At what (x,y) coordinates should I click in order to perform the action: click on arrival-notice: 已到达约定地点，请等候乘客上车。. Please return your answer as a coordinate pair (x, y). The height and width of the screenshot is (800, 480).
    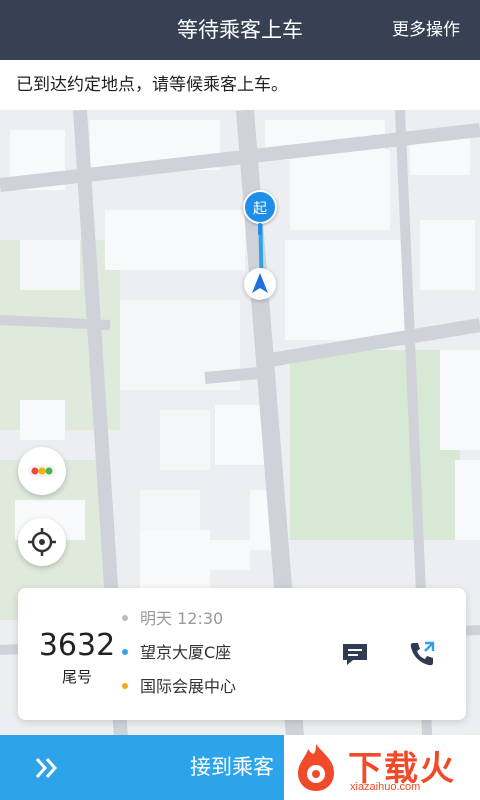
    Looking at the image, I should click on (240, 85).